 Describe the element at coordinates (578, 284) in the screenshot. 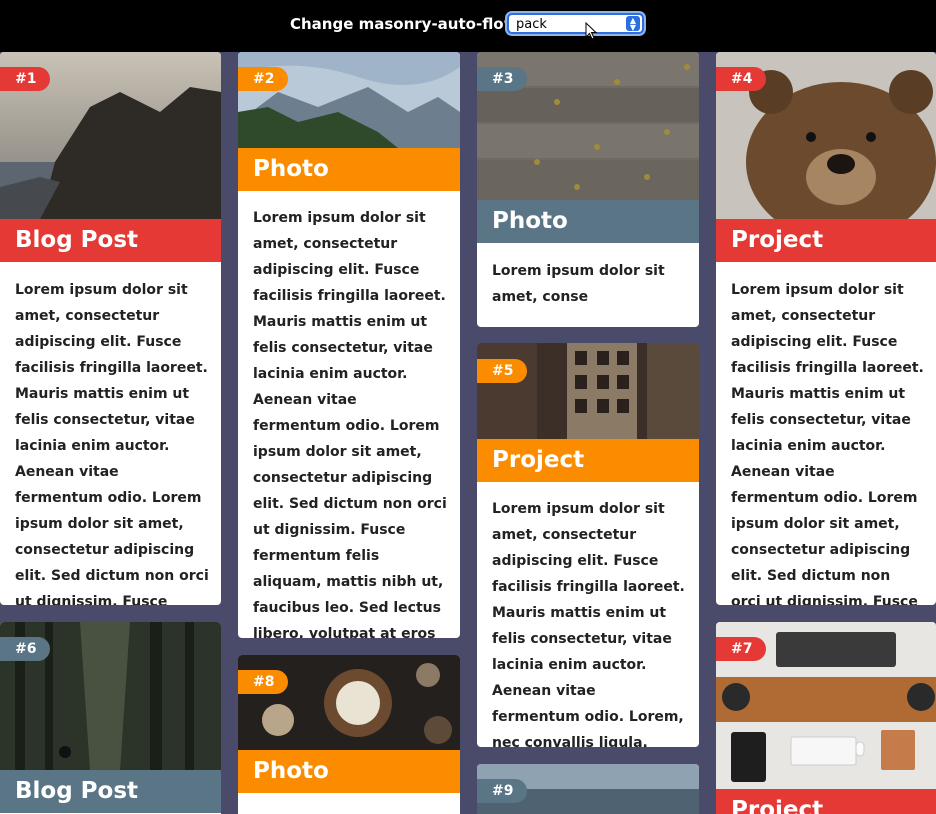

I see `card-body-text: Lorem ipsum dolor sit amet, conse` at that location.